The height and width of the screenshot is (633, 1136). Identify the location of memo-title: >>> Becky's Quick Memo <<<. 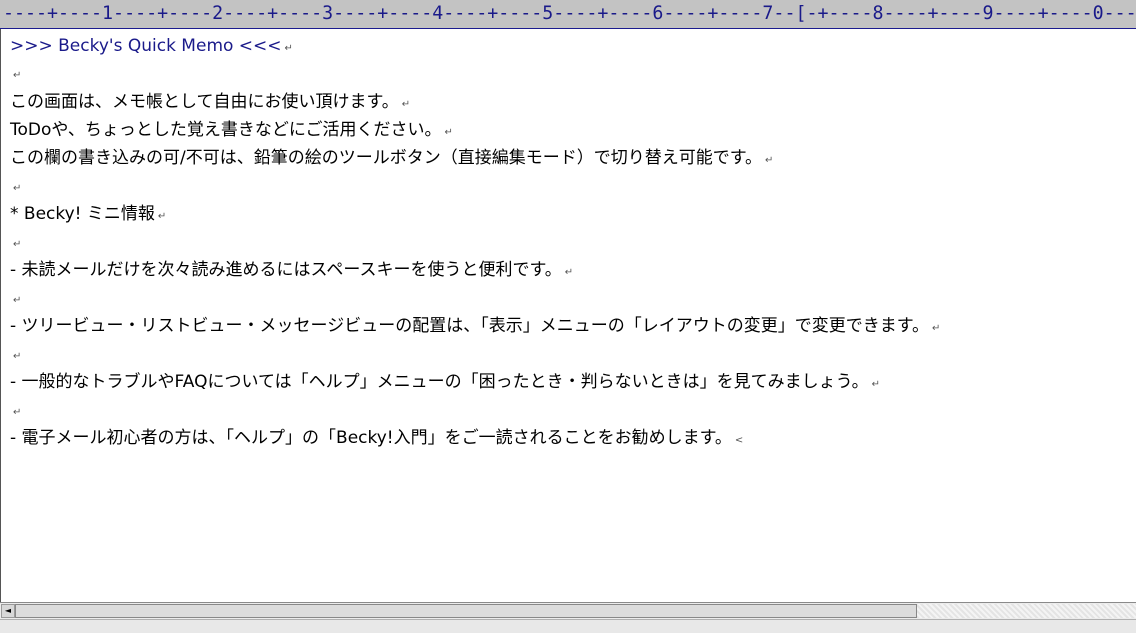
(146, 46).